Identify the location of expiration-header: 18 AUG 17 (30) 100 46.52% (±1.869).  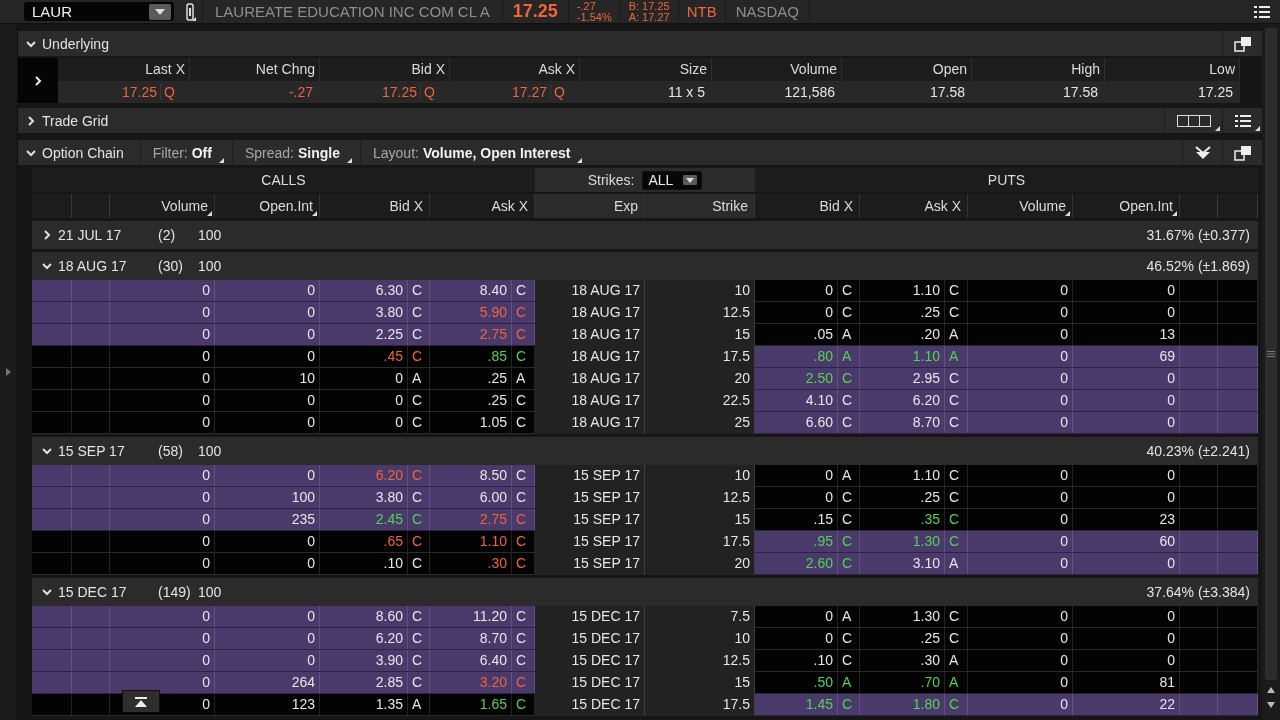
(645, 266).